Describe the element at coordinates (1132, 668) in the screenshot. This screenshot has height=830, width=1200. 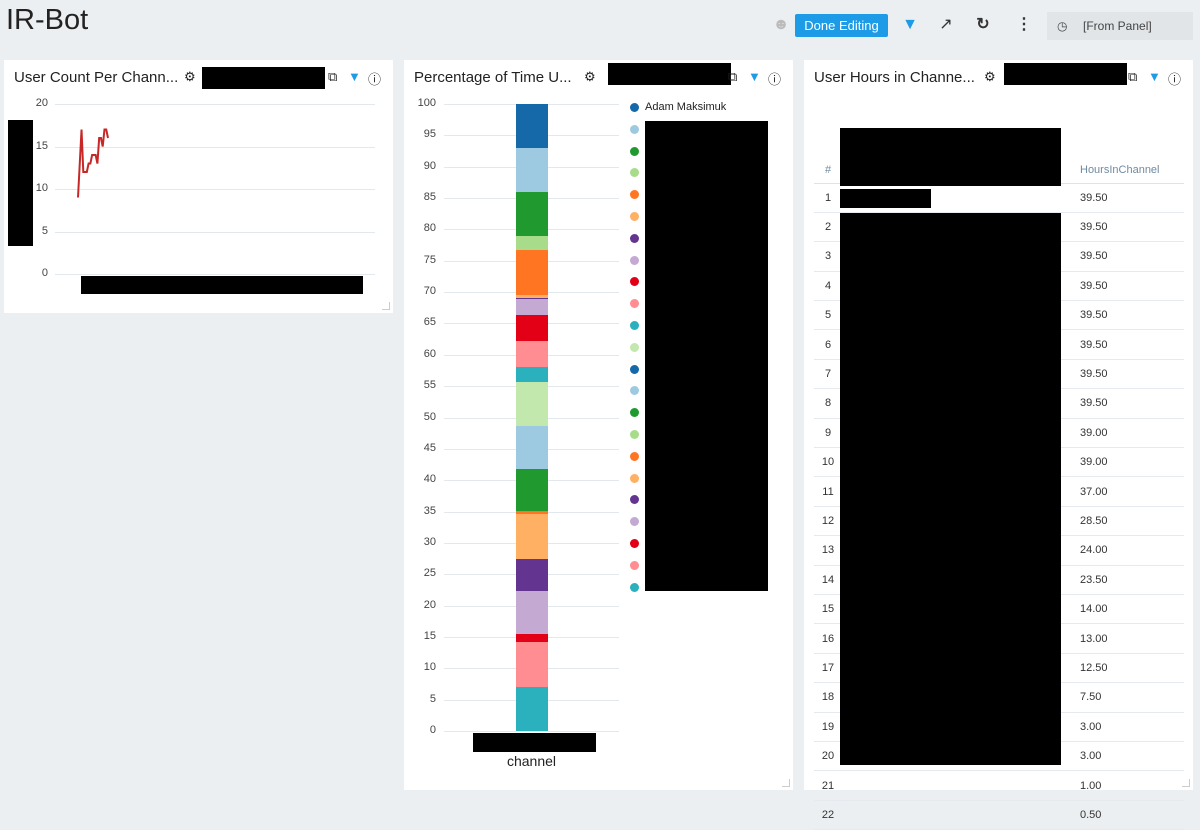
I see `hours-cell: 12.50` at that location.